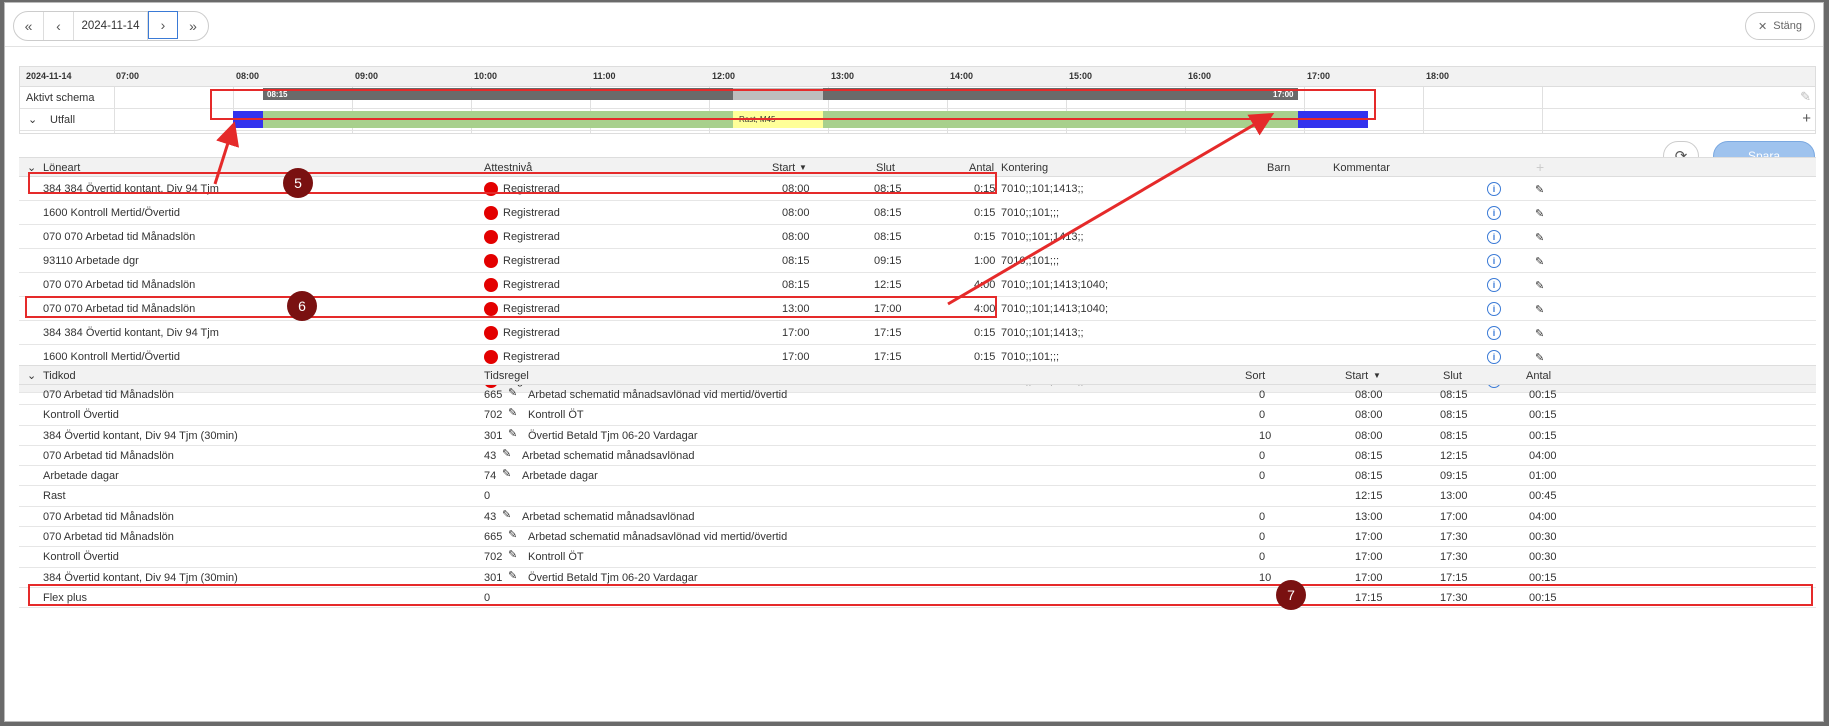 The image size is (1829, 726). What do you see at coordinates (1024, 168) in the screenshot?
I see `col-header: Kontering` at bounding box center [1024, 168].